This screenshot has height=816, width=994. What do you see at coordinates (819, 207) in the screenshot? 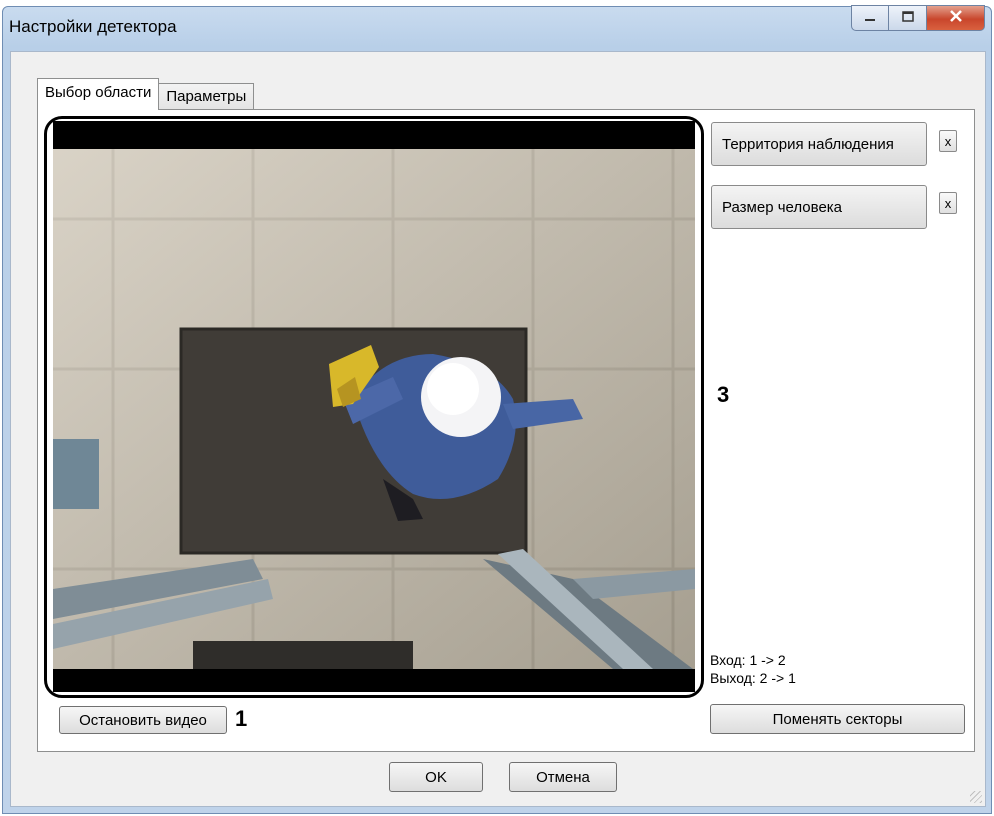
I see `person-size-button: Размер человека` at bounding box center [819, 207].